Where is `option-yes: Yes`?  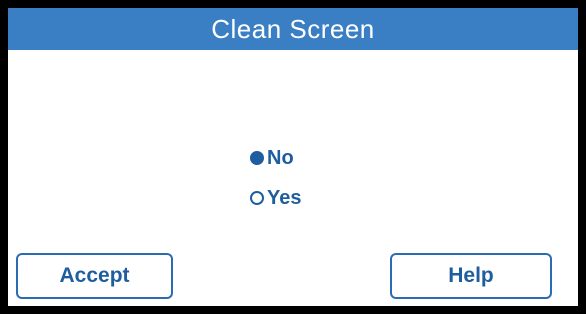
option-yes: Yes is located at coordinates (275, 198).